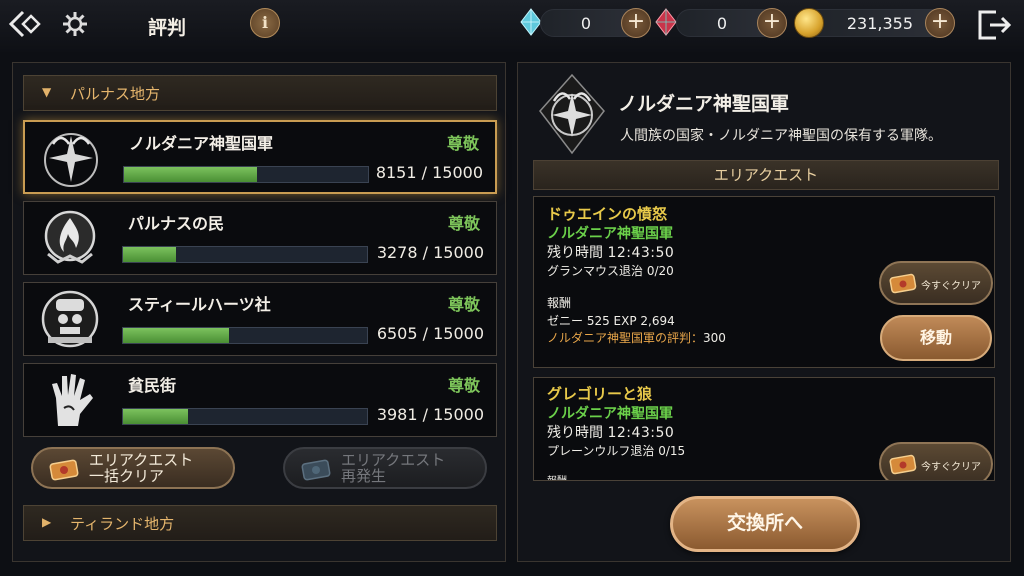  I want to click on faction-name: スティールハーツ社, so click(199, 304).